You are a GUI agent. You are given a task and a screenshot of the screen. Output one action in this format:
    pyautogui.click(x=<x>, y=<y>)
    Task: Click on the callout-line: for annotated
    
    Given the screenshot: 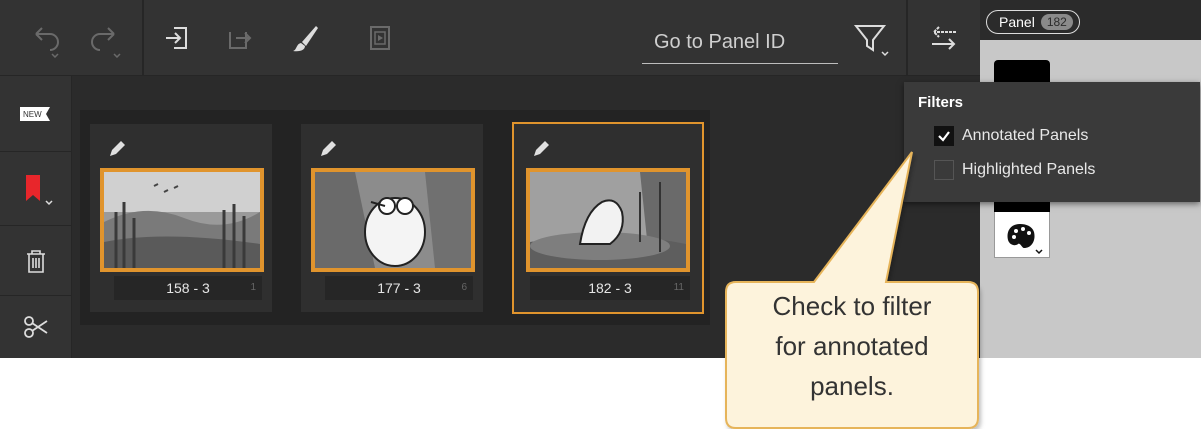 What is the action you would take?
    pyautogui.click(x=852, y=346)
    